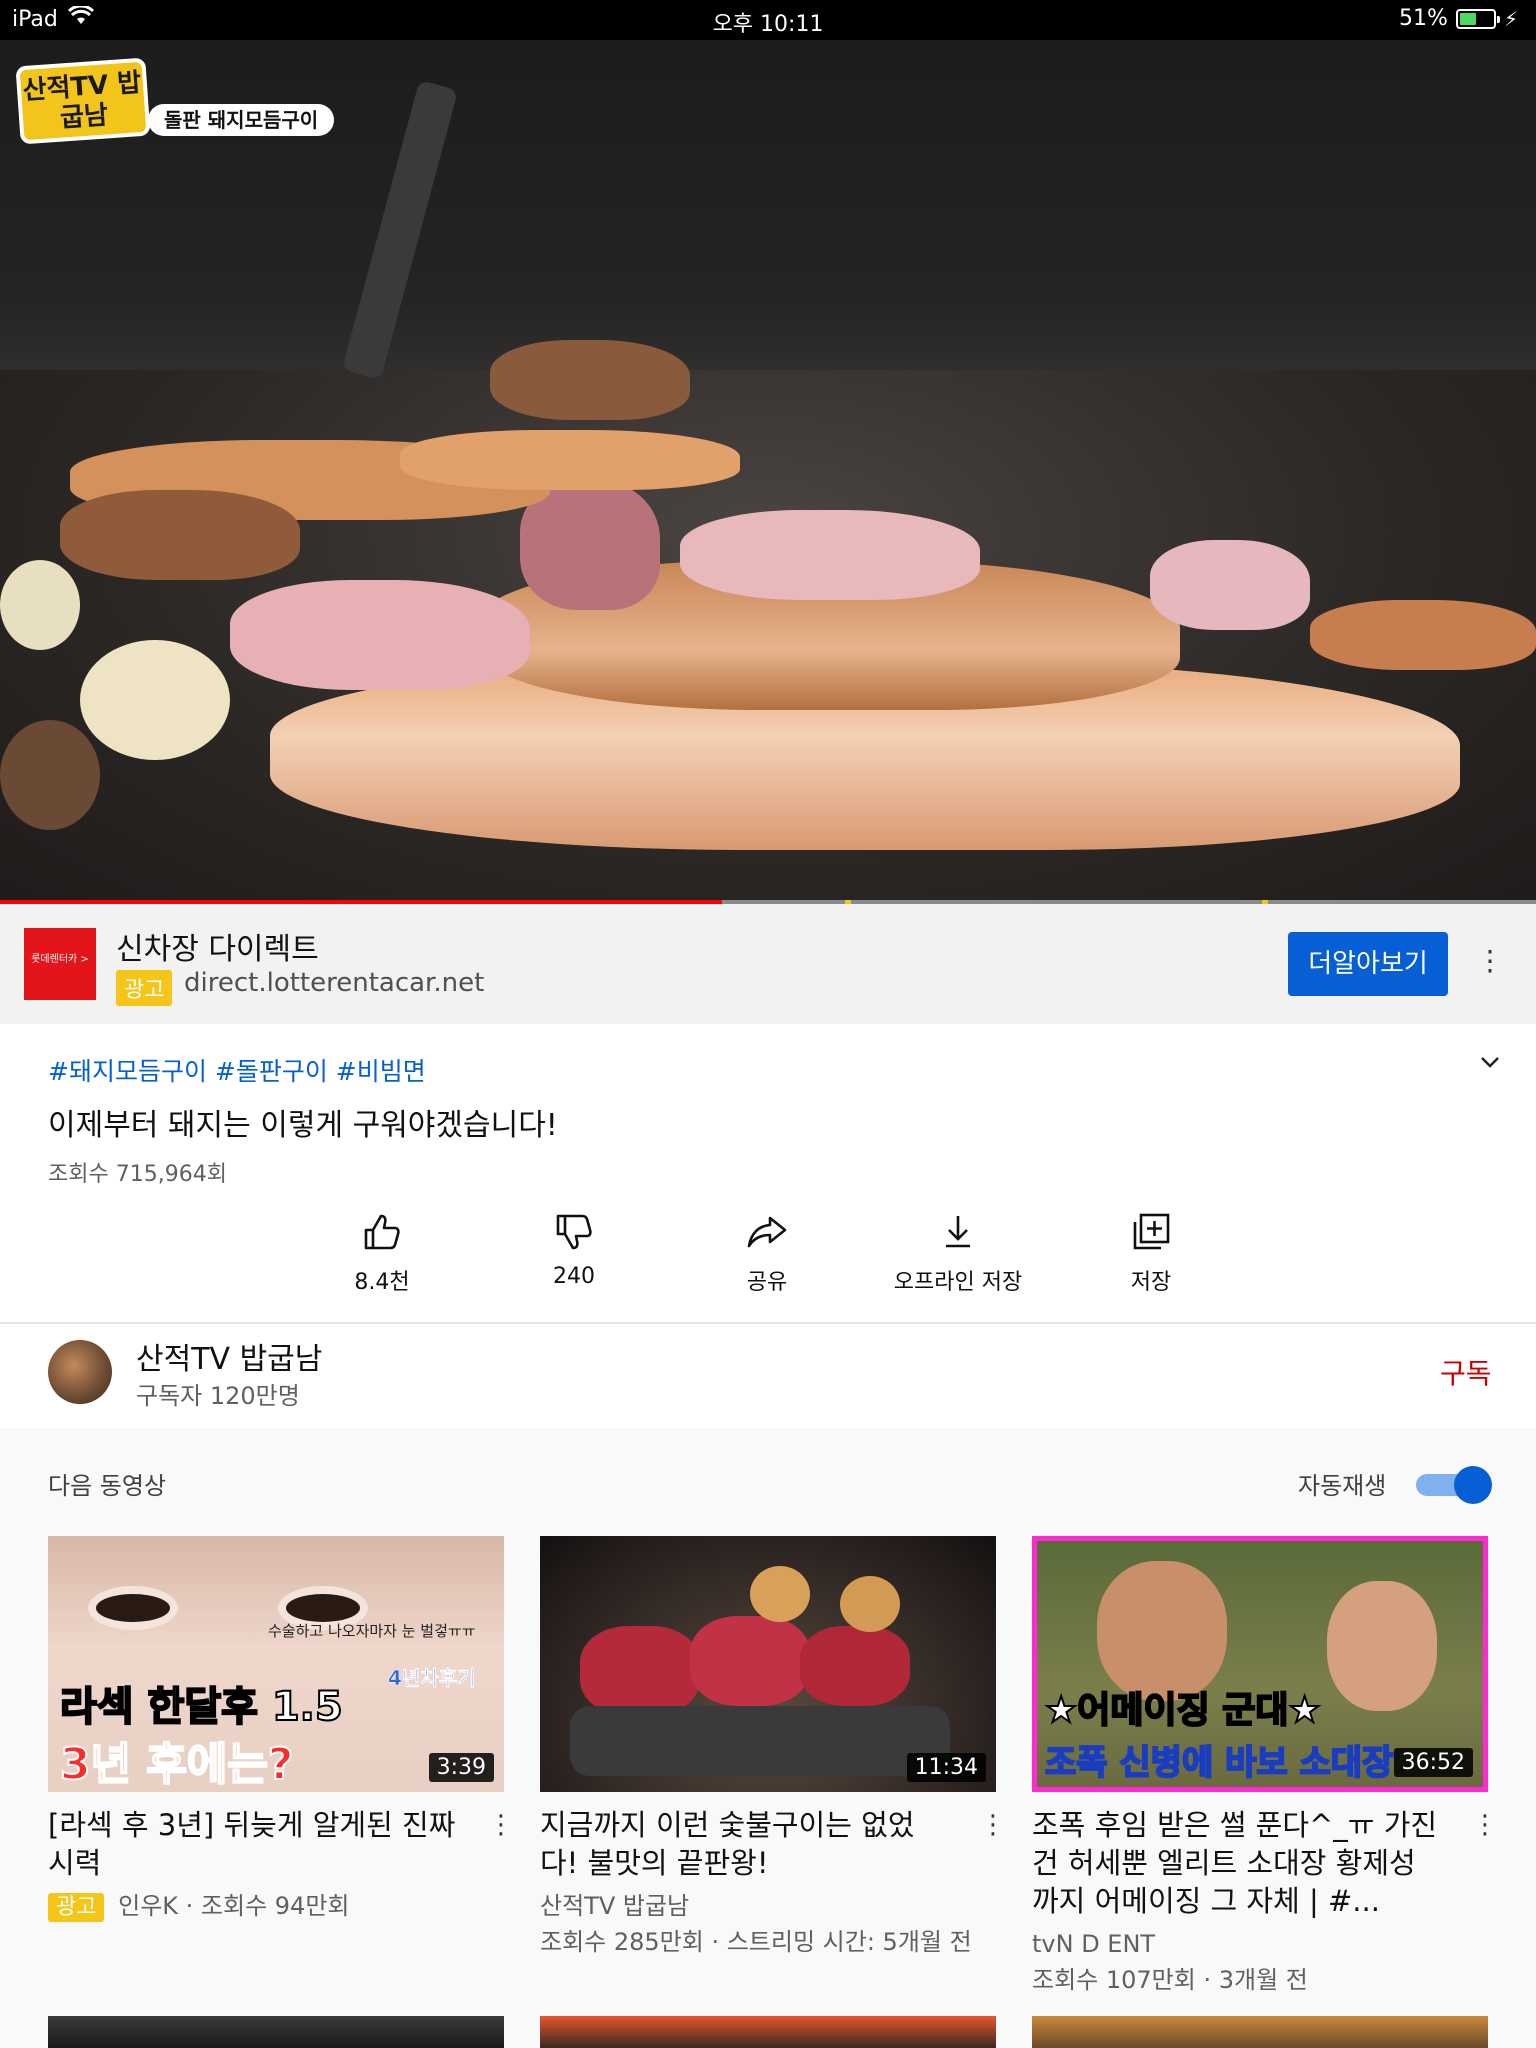 The width and height of the screenshot is (1536, 2048). Describe the element at coordinates (1490, 960) in the screenshot. I see `ad-more-icon: ⋮` at that location.